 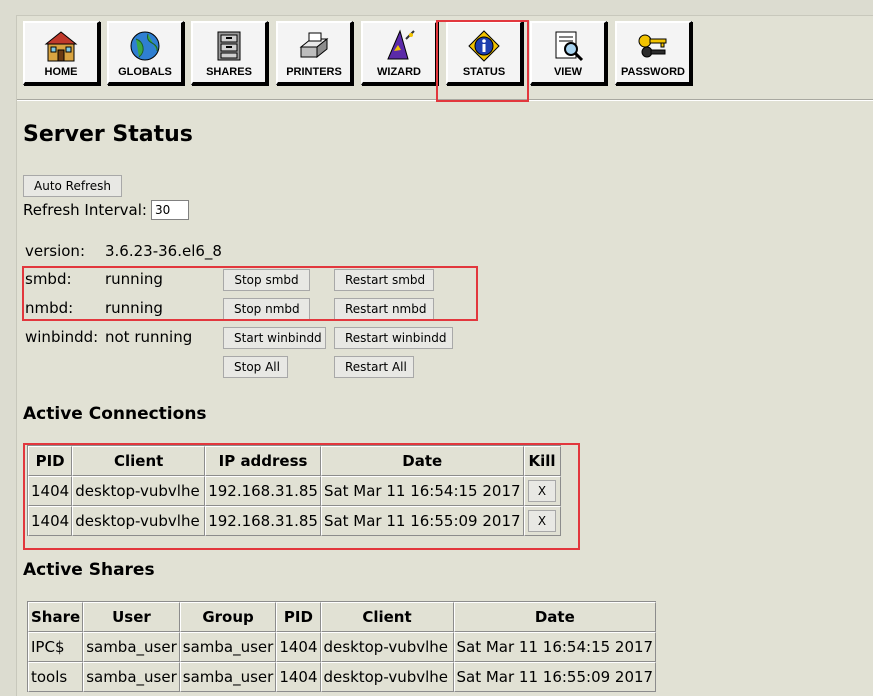 I want to click on table-header-row: PID Client IP address Date Kill, so click(x=294, y=461).